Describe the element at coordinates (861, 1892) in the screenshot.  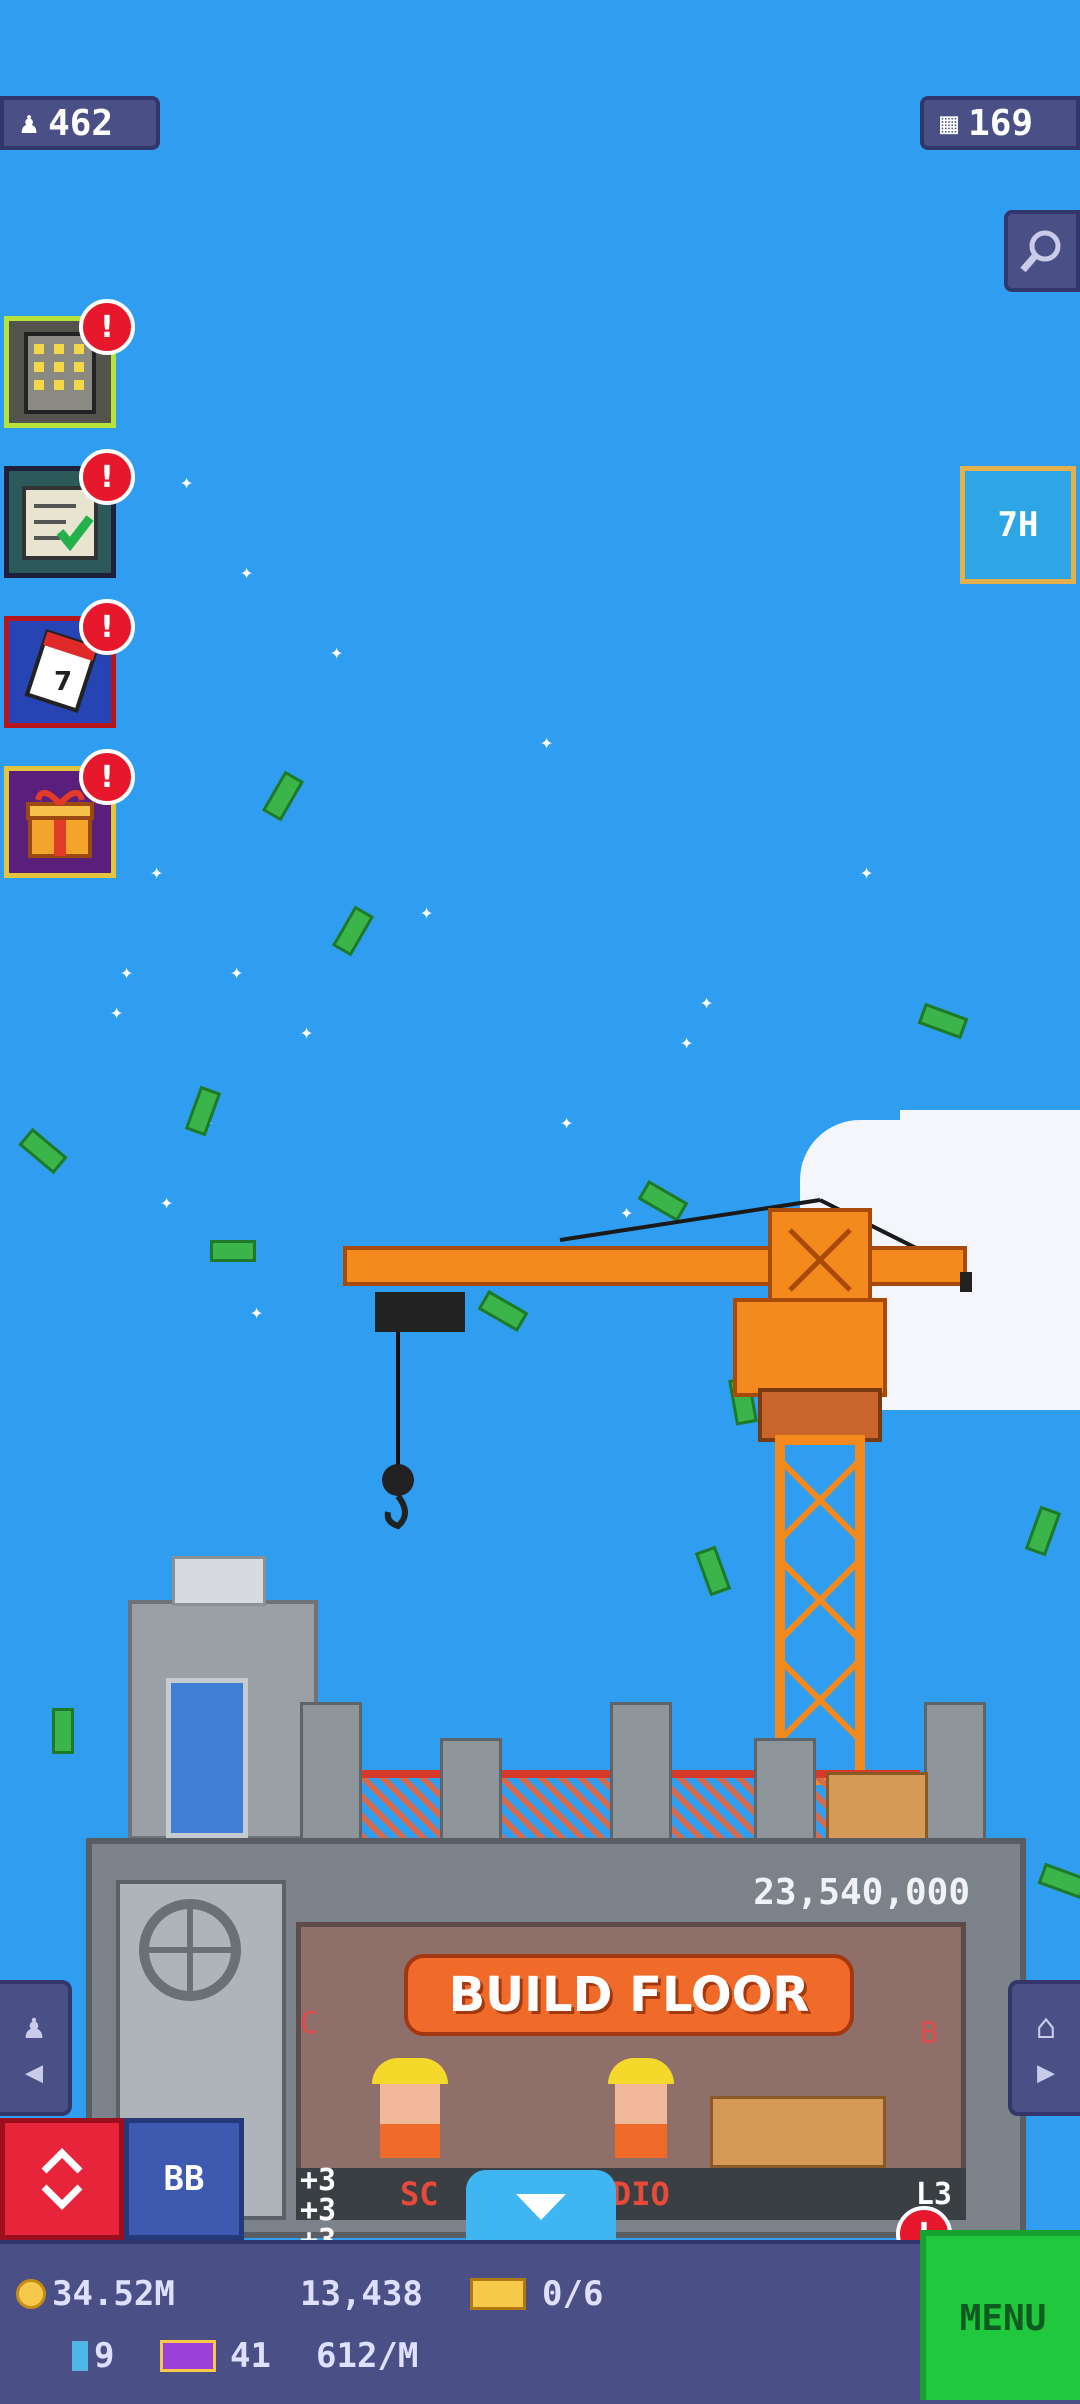
I see `build-cost: 23,540,000` at that location.